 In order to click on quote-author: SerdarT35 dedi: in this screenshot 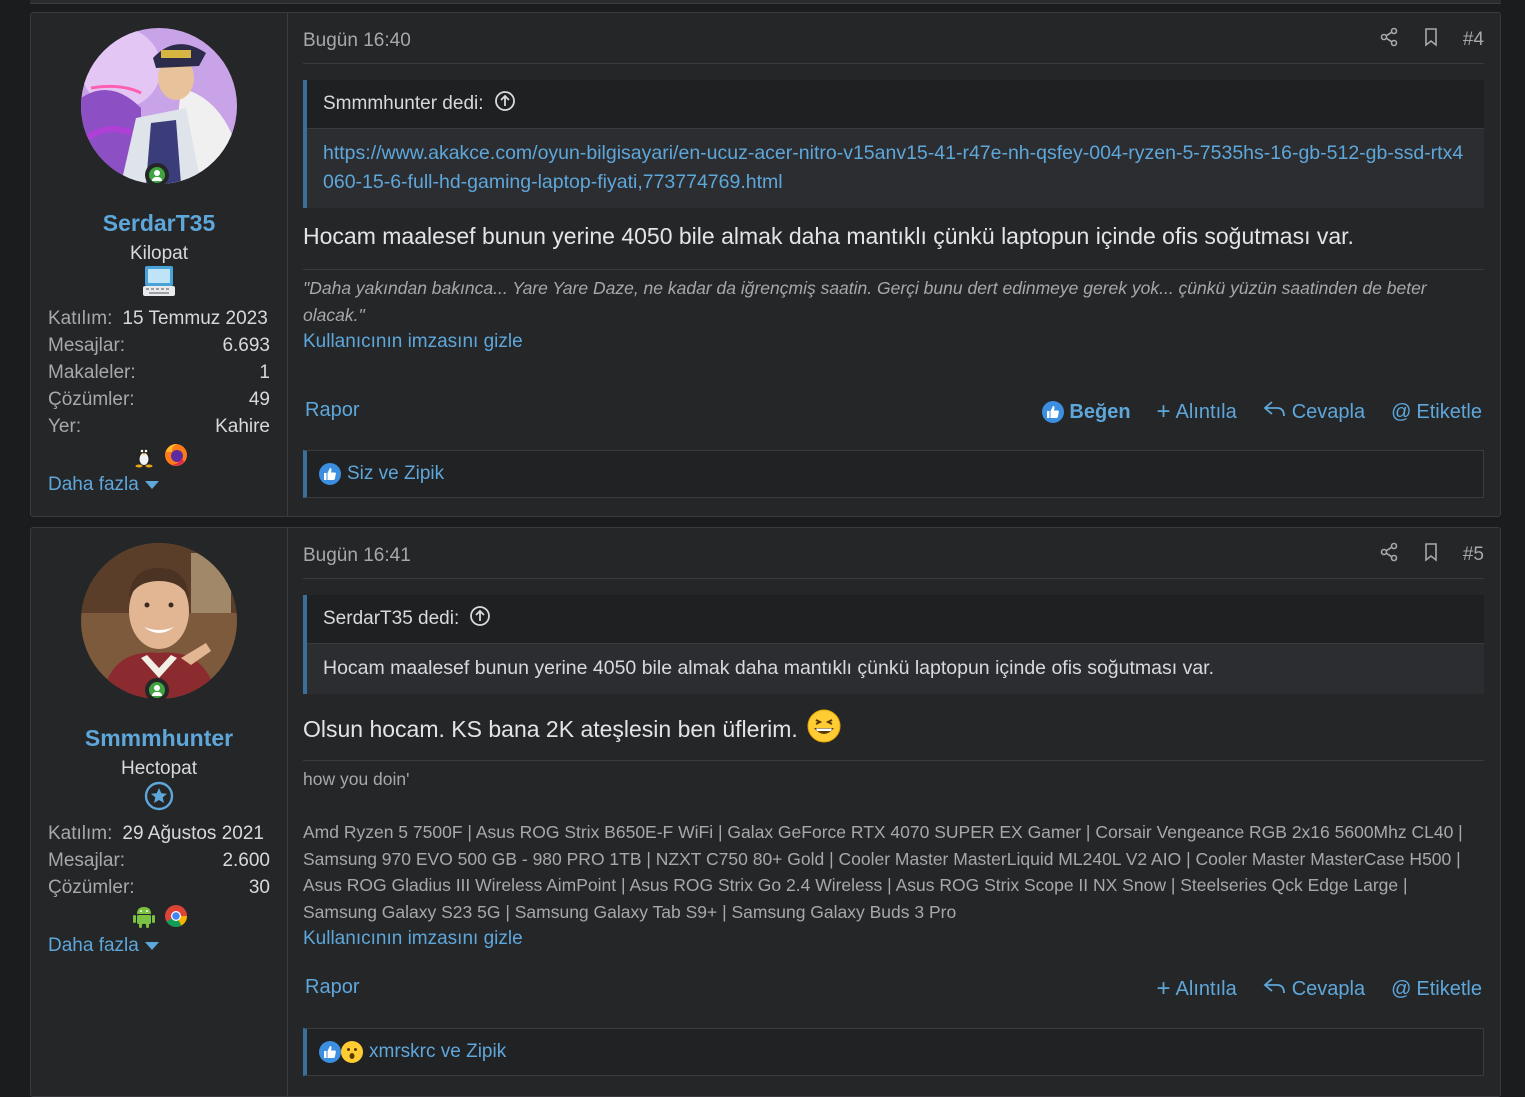, I will do `click(391, 619)`.